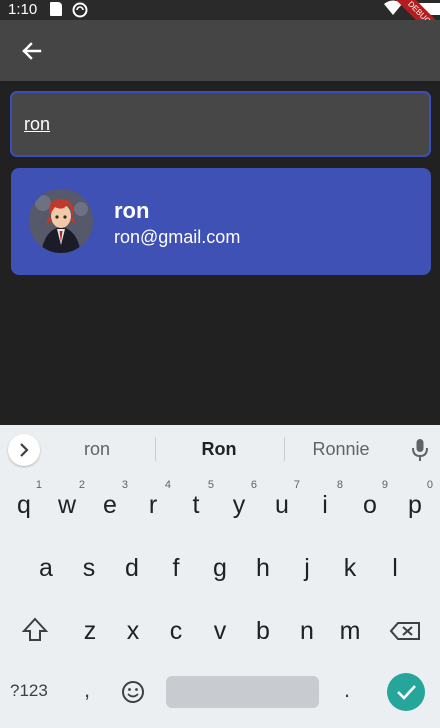  I want to click on status-bar: 1:10 DEBUG, so click(220, 24).